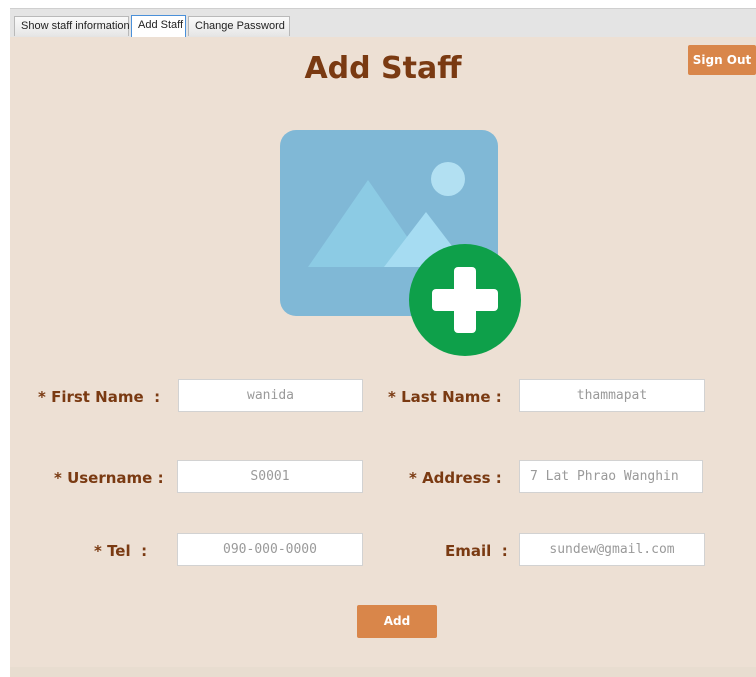  I want to click on page-title: Add Staff, so click(383, 68).